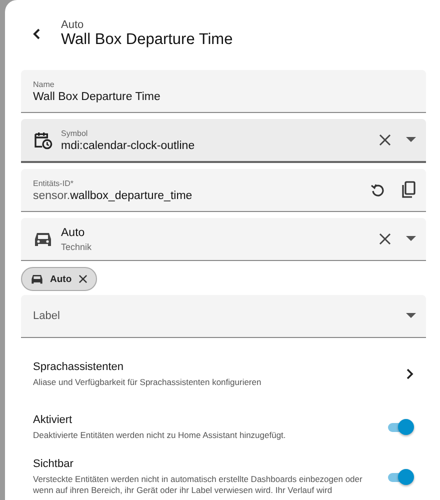 Image resolution: width=440 pixels, height=500 pixels. What do you see at coordinates (223, 316) in the screenshot?
I see `label-select: Label` at bounding box center [223, 316].